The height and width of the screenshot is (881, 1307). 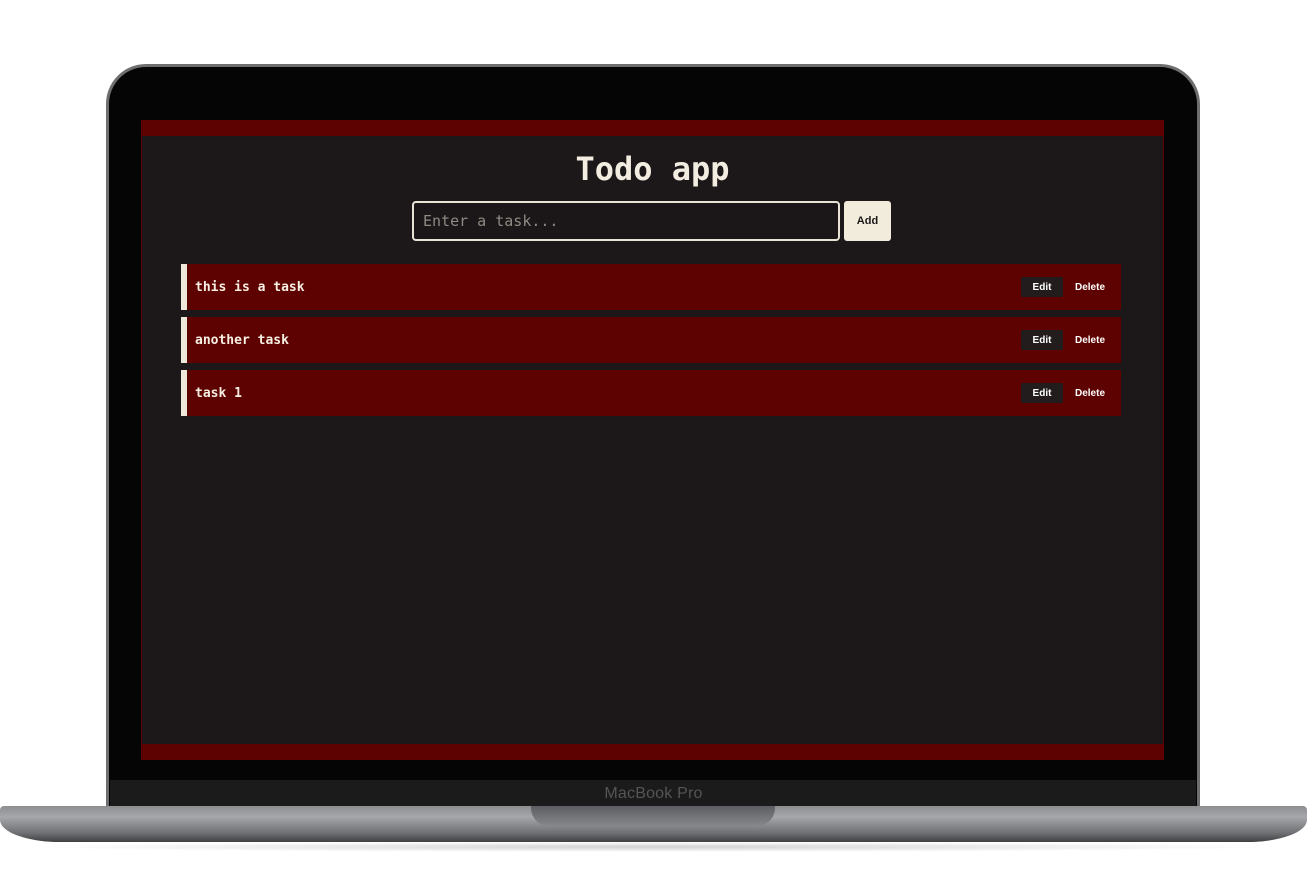 I want to click on task-item: task 1 Edit Delete, so click(x=651, y=393).